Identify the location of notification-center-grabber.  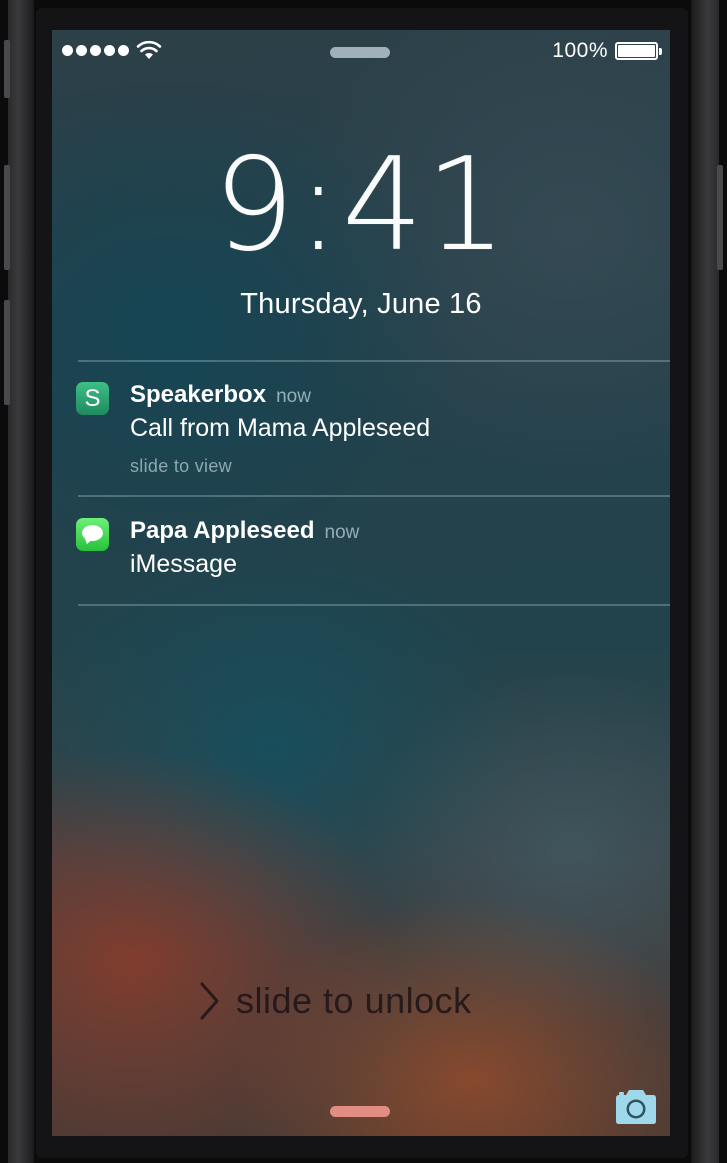
(360, 52).